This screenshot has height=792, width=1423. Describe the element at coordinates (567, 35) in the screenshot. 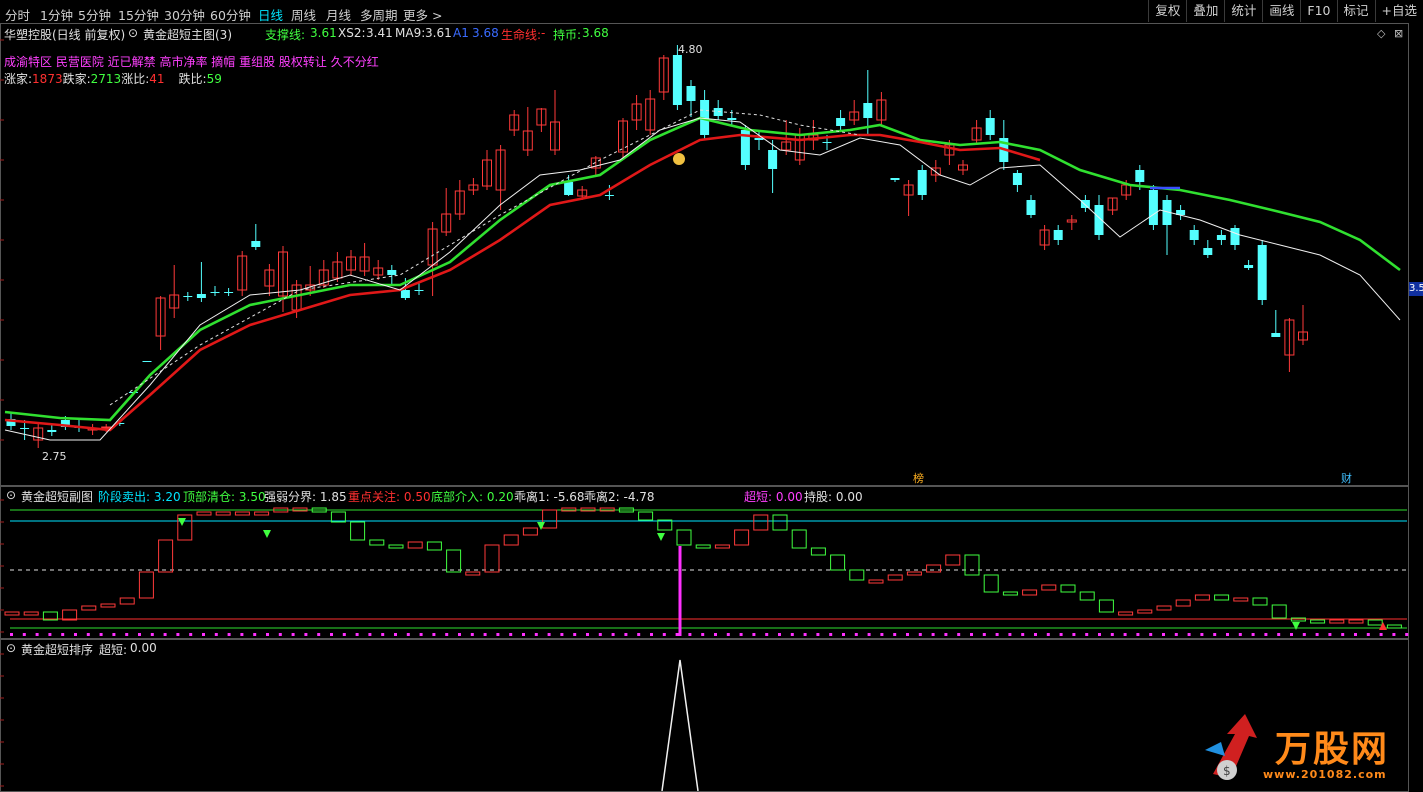

I see `legend-hold-cash-label: 持币:` at that location.